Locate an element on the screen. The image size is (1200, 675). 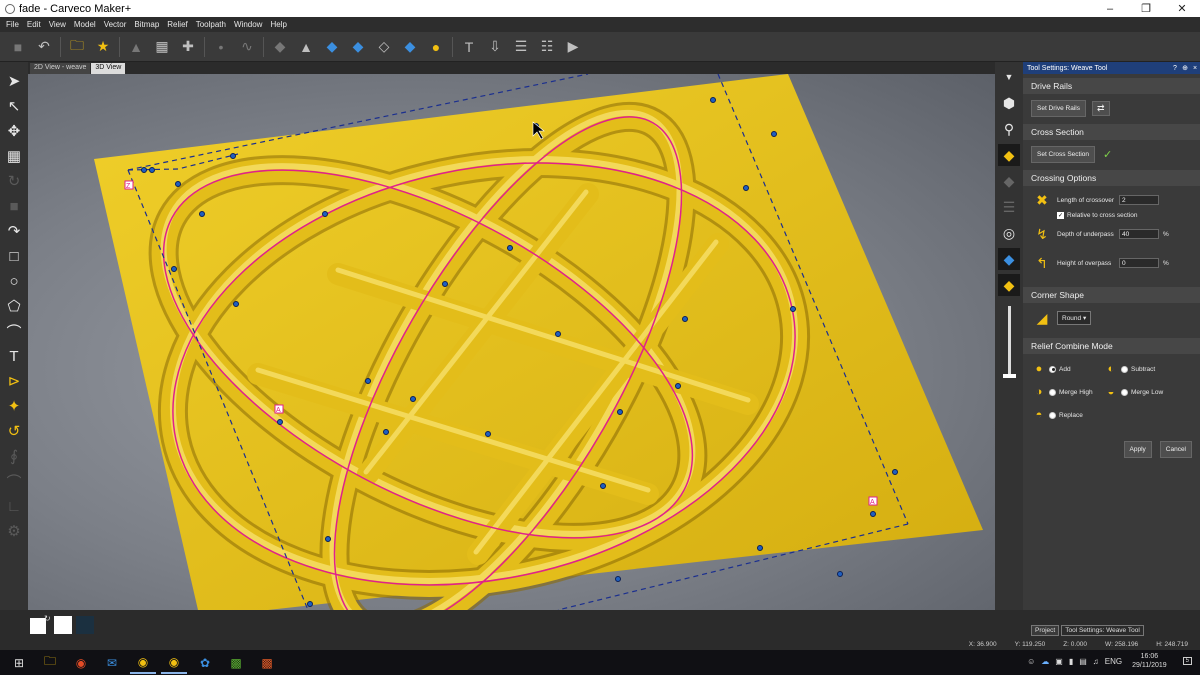
height-input: 0 is located at coordinates (1139, 263).